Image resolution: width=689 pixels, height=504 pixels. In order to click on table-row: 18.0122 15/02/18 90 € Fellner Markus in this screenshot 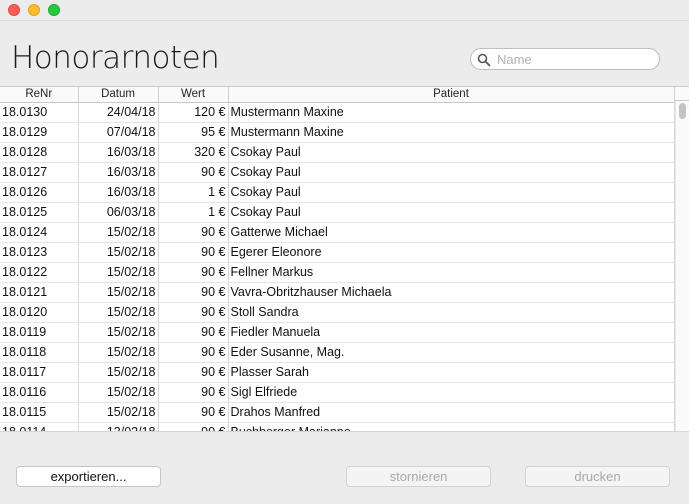, I will do `click(337, 272)`.